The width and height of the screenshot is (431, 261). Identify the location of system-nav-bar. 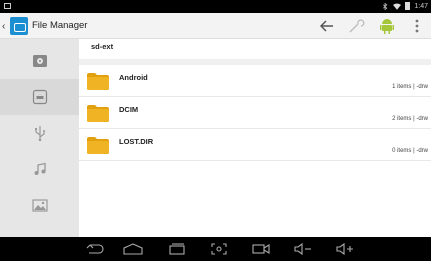
(215, 249).